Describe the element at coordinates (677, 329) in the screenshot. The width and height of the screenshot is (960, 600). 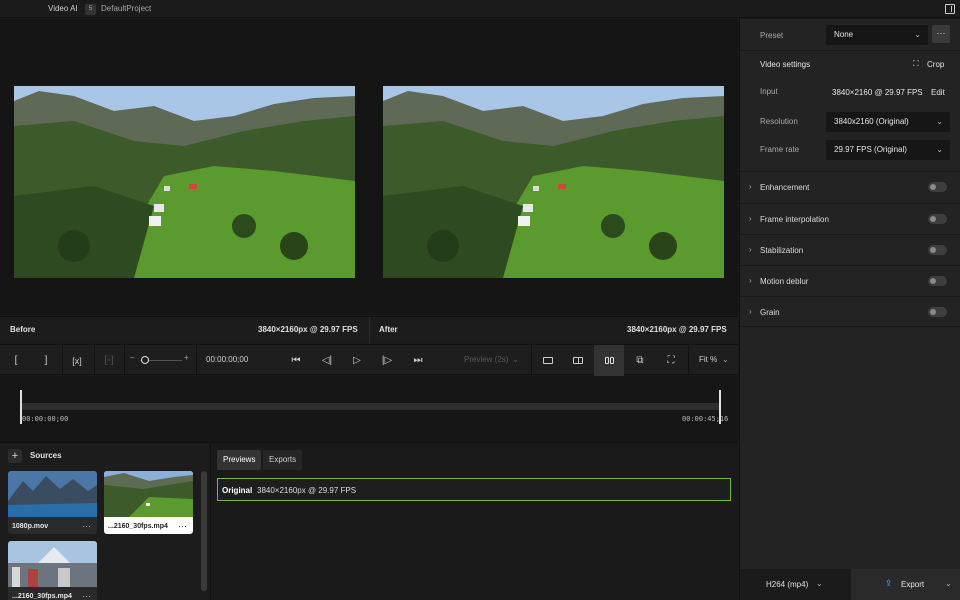
I see `after-info: 3840×2160px @ 29.97 FPS` at that location.